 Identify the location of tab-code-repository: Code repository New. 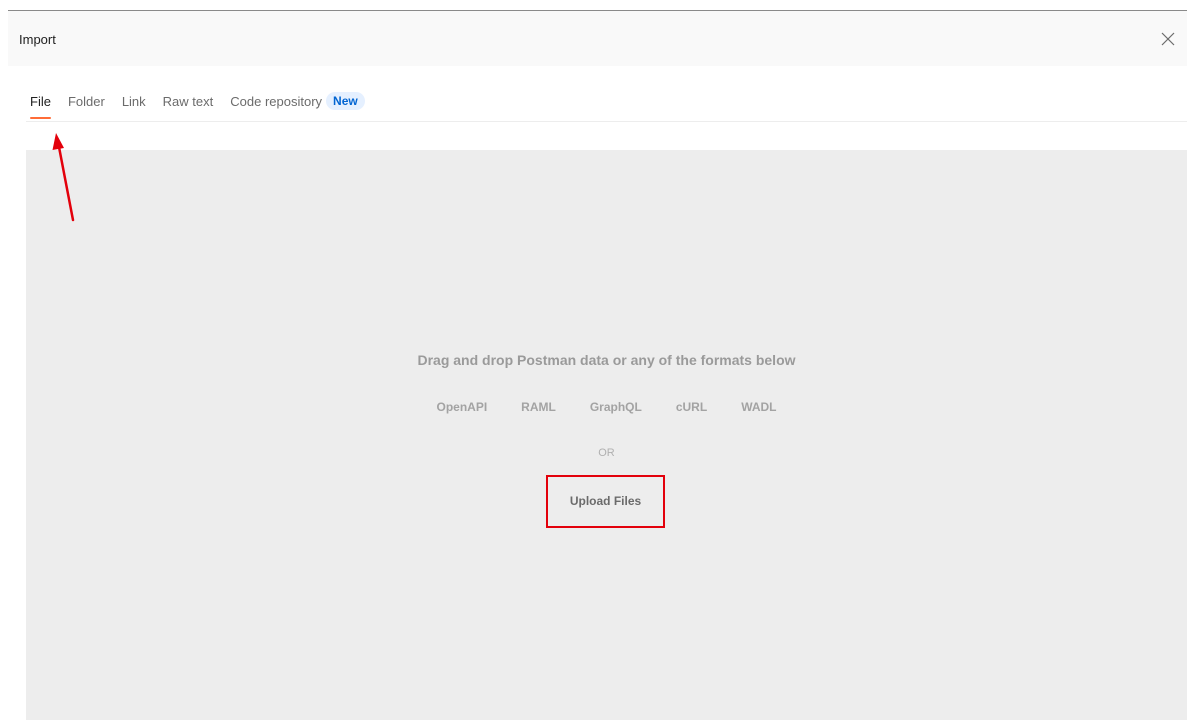
(297, 107).